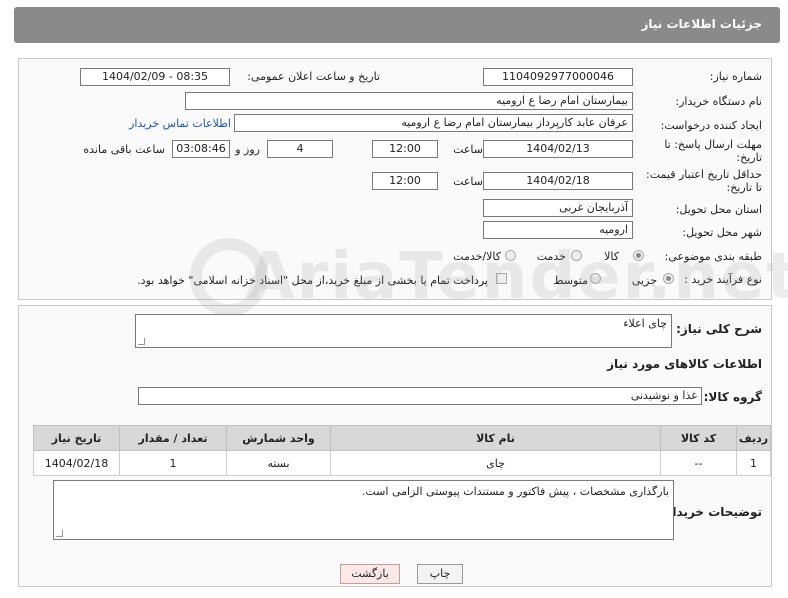 This screenshot has width=788, height=598. I want to click on back-button: بازگشت, so click(370, 574).